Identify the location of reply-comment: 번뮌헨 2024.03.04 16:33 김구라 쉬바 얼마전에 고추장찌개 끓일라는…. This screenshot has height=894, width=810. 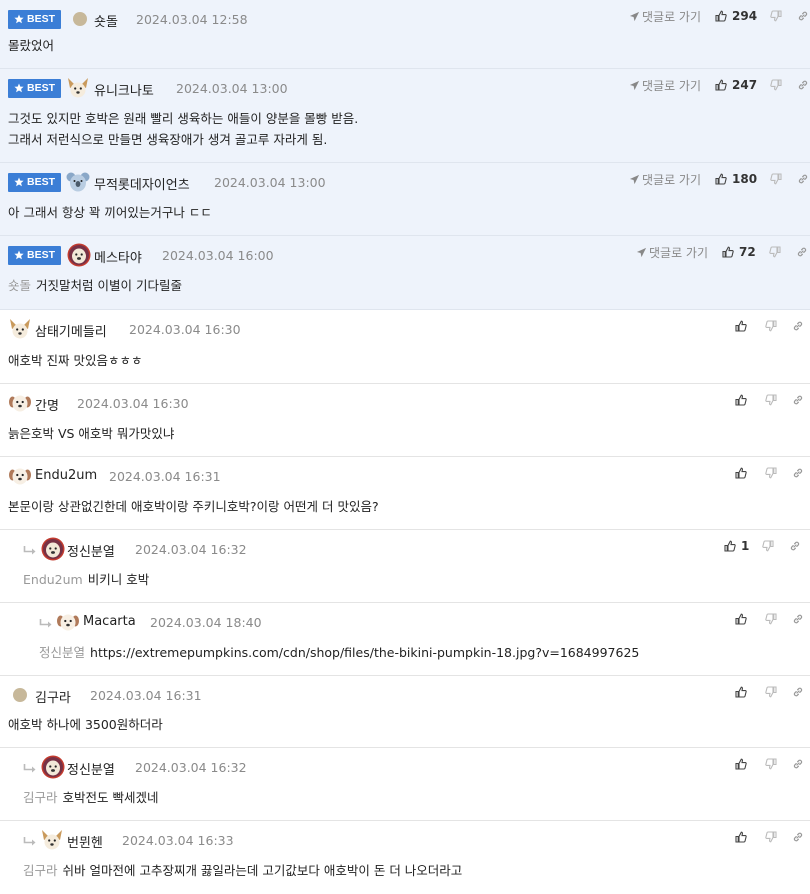
(405, 857).